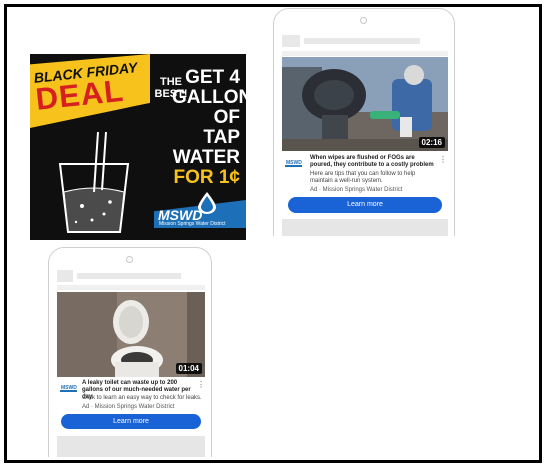  I want to click on video-duration-badge: 02:16, so click(431, 142).